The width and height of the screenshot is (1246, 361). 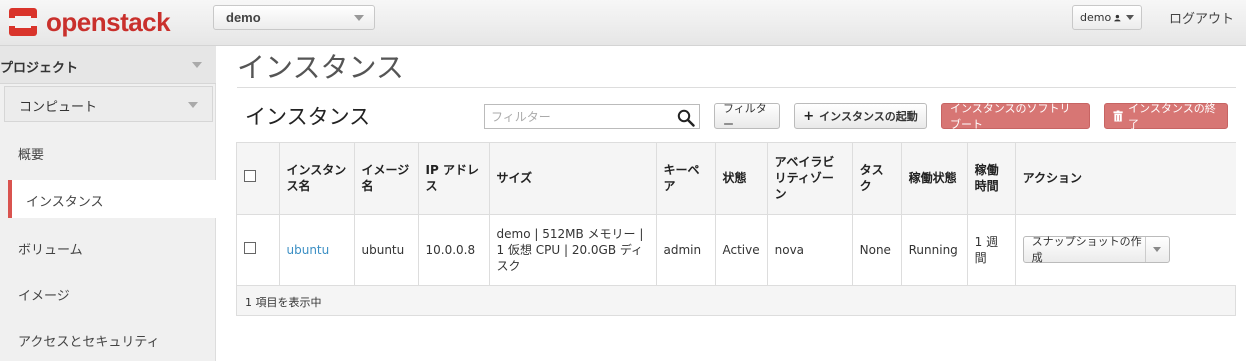 What do you see at coordinates (877, 178) in the screenshot?
I see `column-header: タスク` at bounding box center [877, 178].